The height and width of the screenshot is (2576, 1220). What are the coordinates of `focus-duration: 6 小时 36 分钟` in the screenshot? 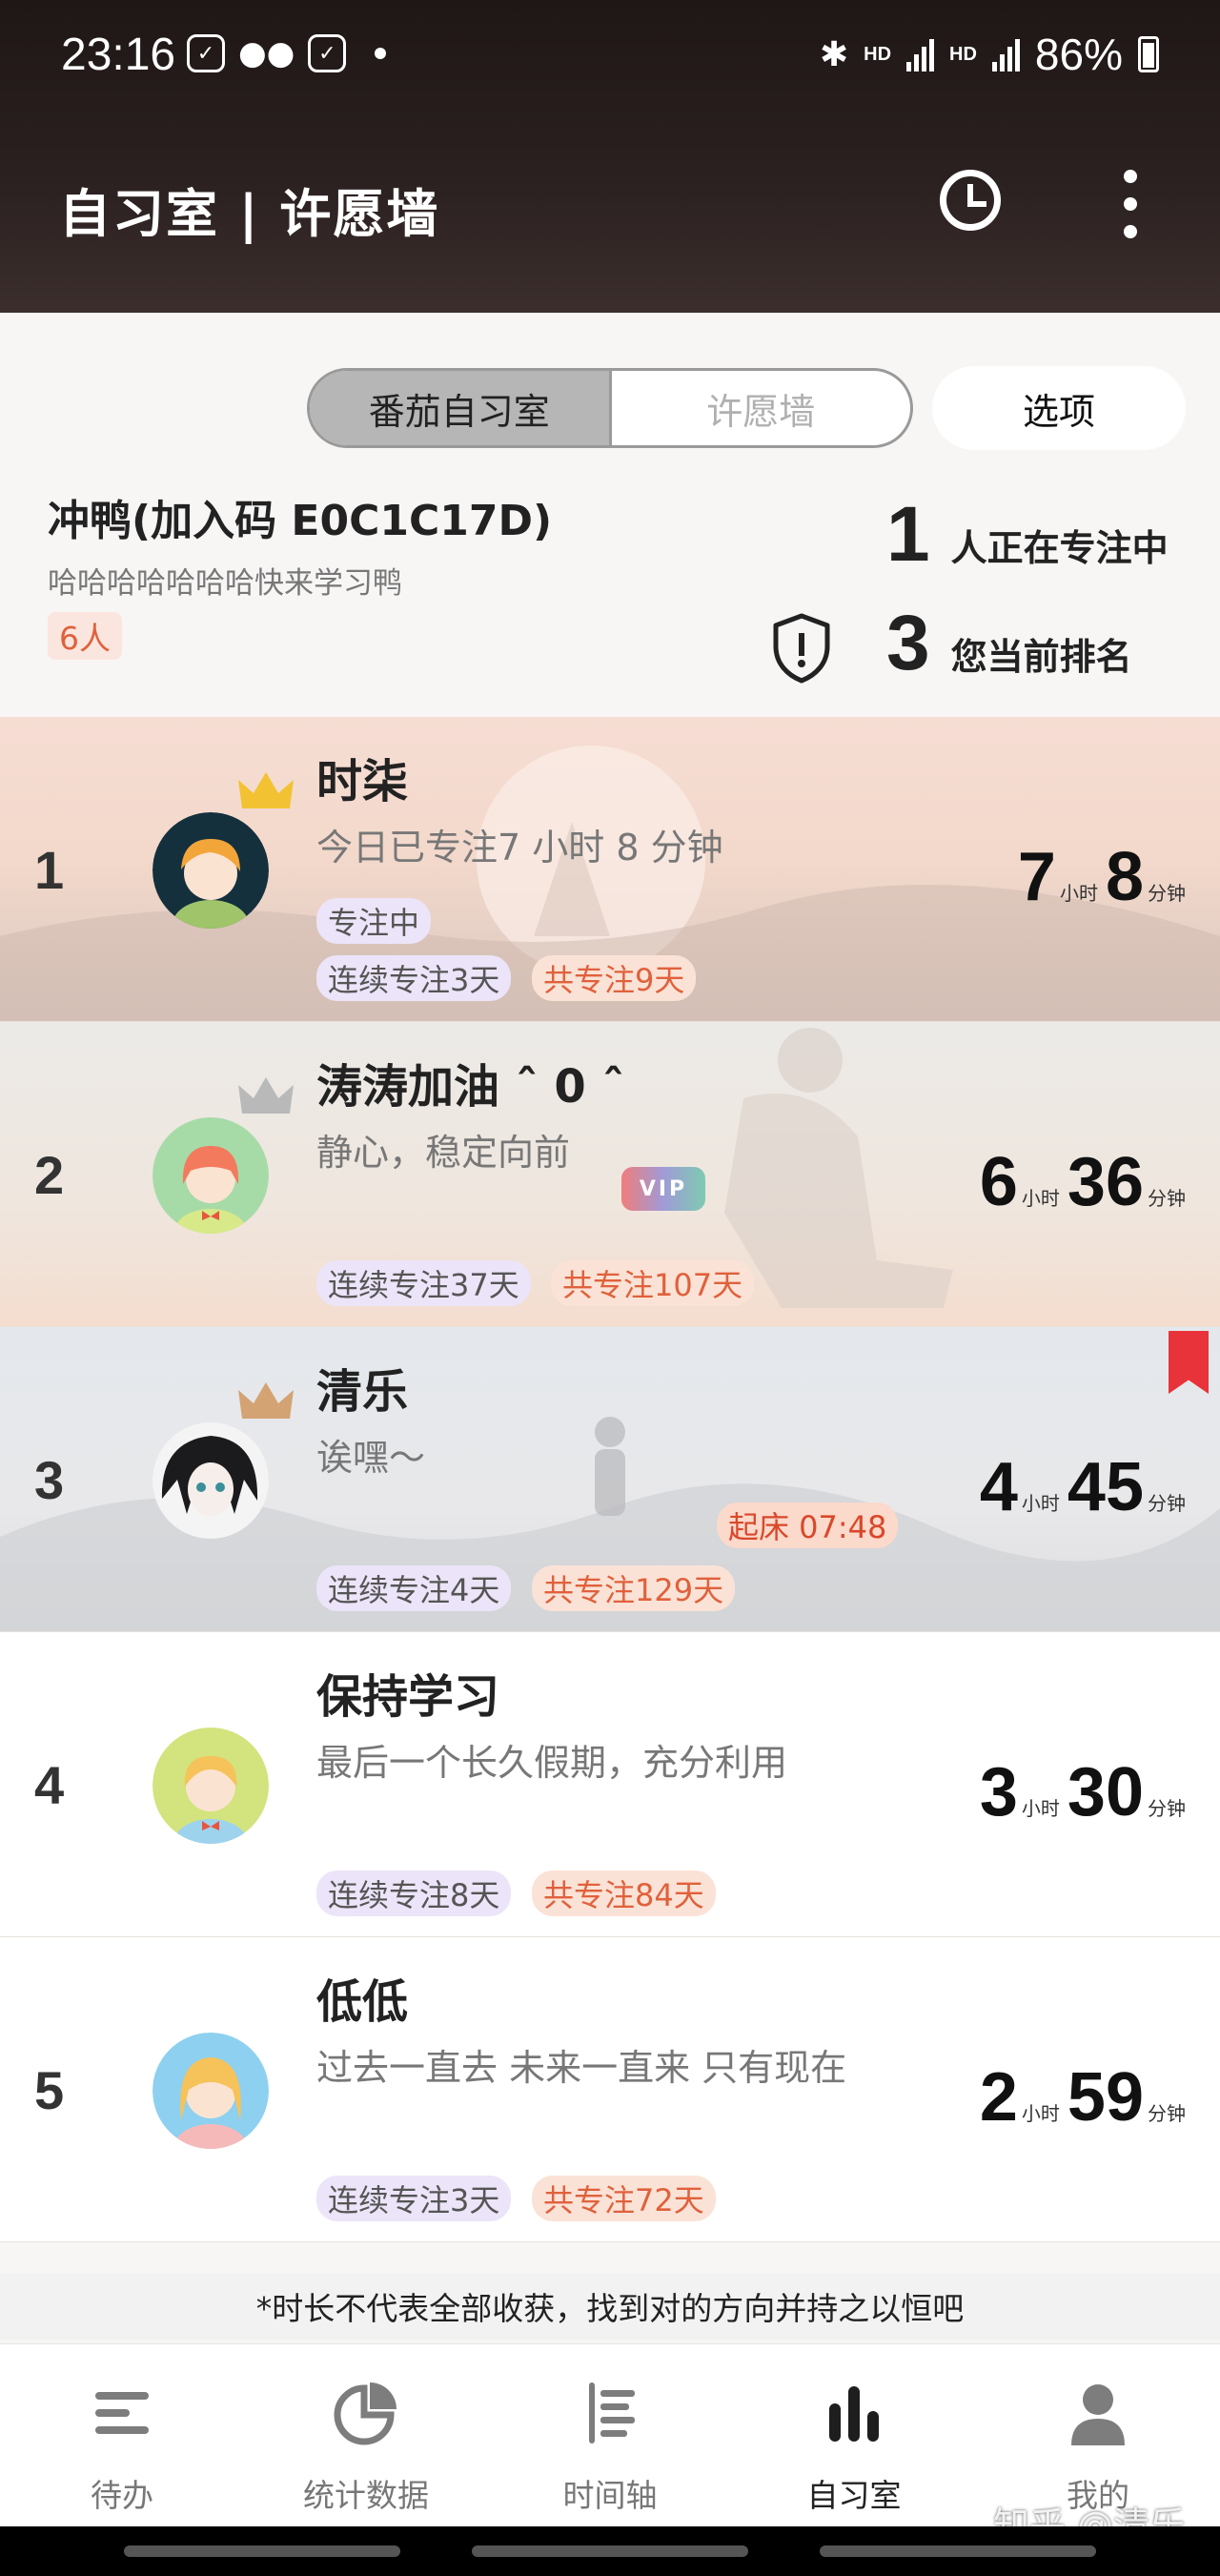 It's located at (1083, 1182).